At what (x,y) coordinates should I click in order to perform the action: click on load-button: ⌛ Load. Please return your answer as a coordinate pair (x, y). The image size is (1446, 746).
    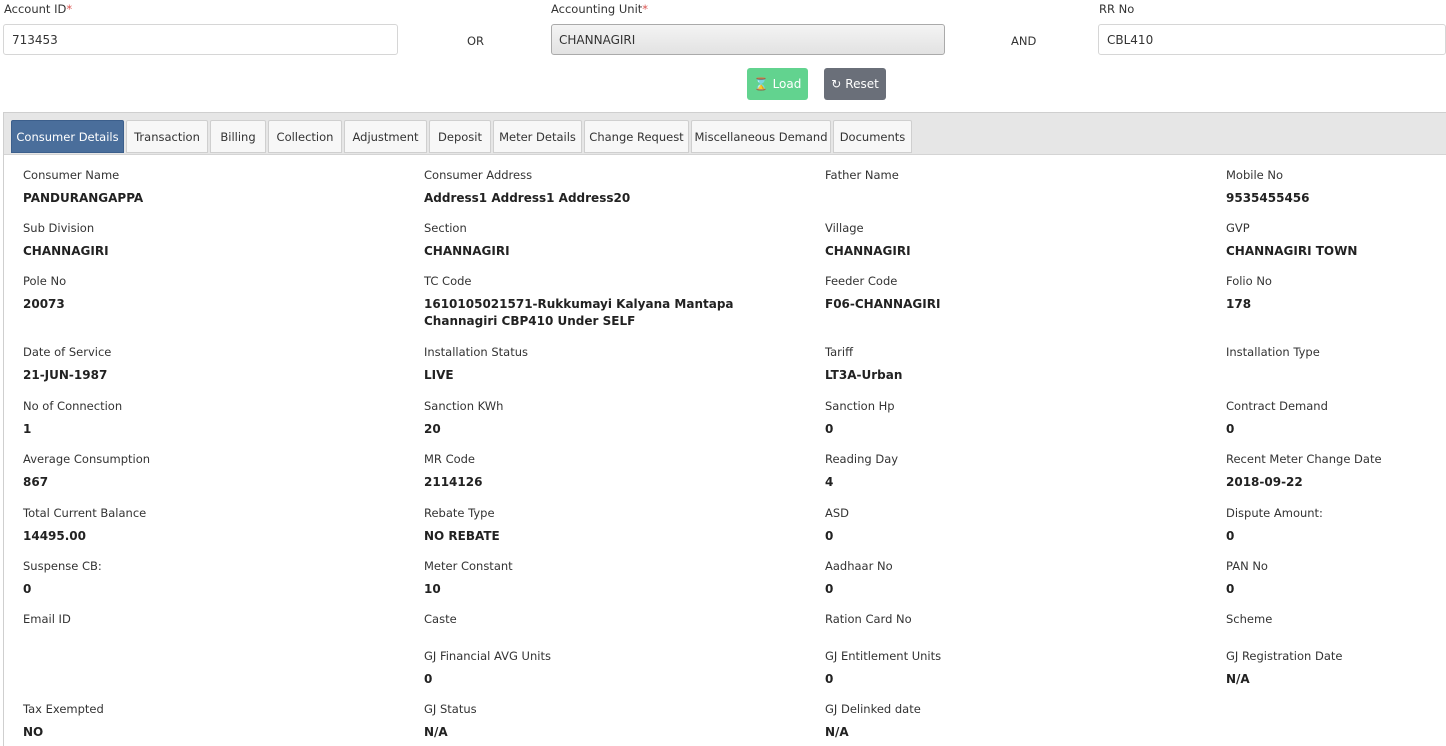
    Looking at the image, I should click on (777, 84).